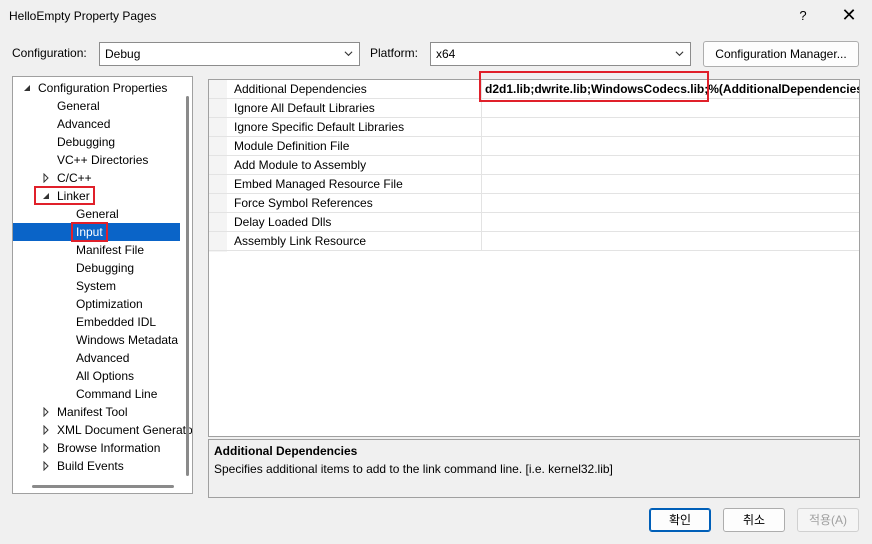 The width and height of the screenshot is (872, 544). What do you see at coordinates (96, 286) in the screenshot?
I see `tree-item-label: System` at bounding box center [96, 286].